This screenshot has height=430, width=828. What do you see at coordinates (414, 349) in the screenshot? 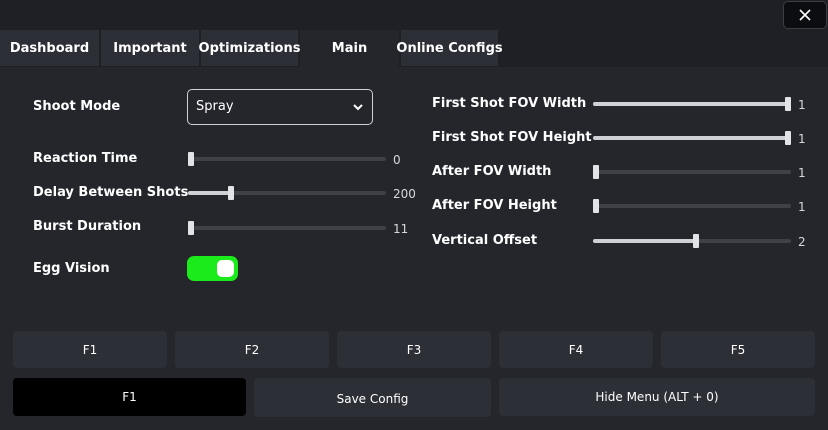
I see `config-slot-f3: F3` at bounding box center [414, 349].